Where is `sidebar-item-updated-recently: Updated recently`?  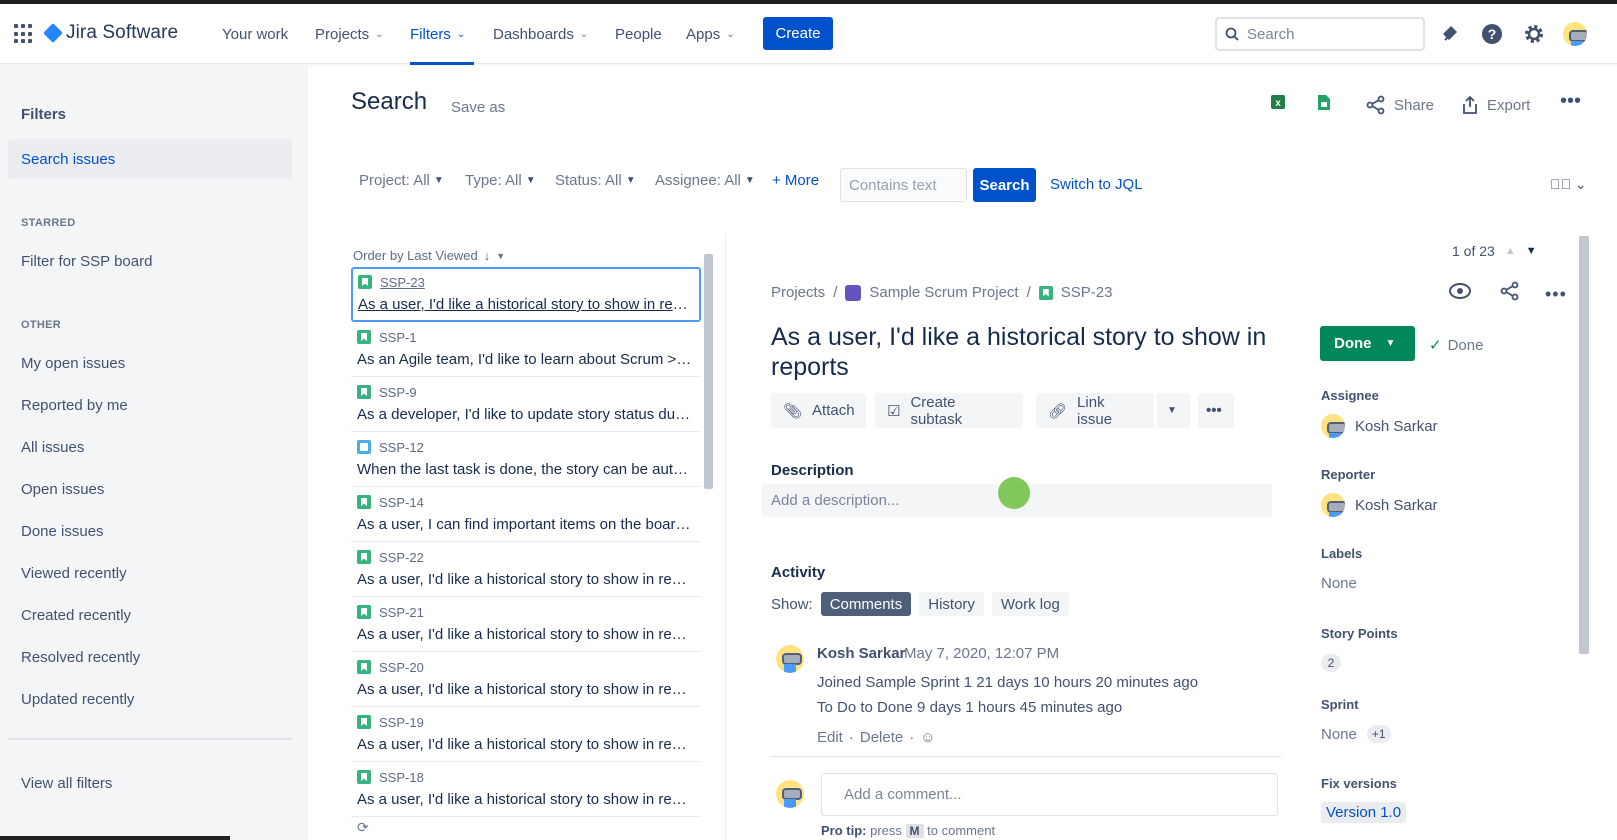 sidebar-item-updated-recently: Updated recently is located at coordinates (77, 699).